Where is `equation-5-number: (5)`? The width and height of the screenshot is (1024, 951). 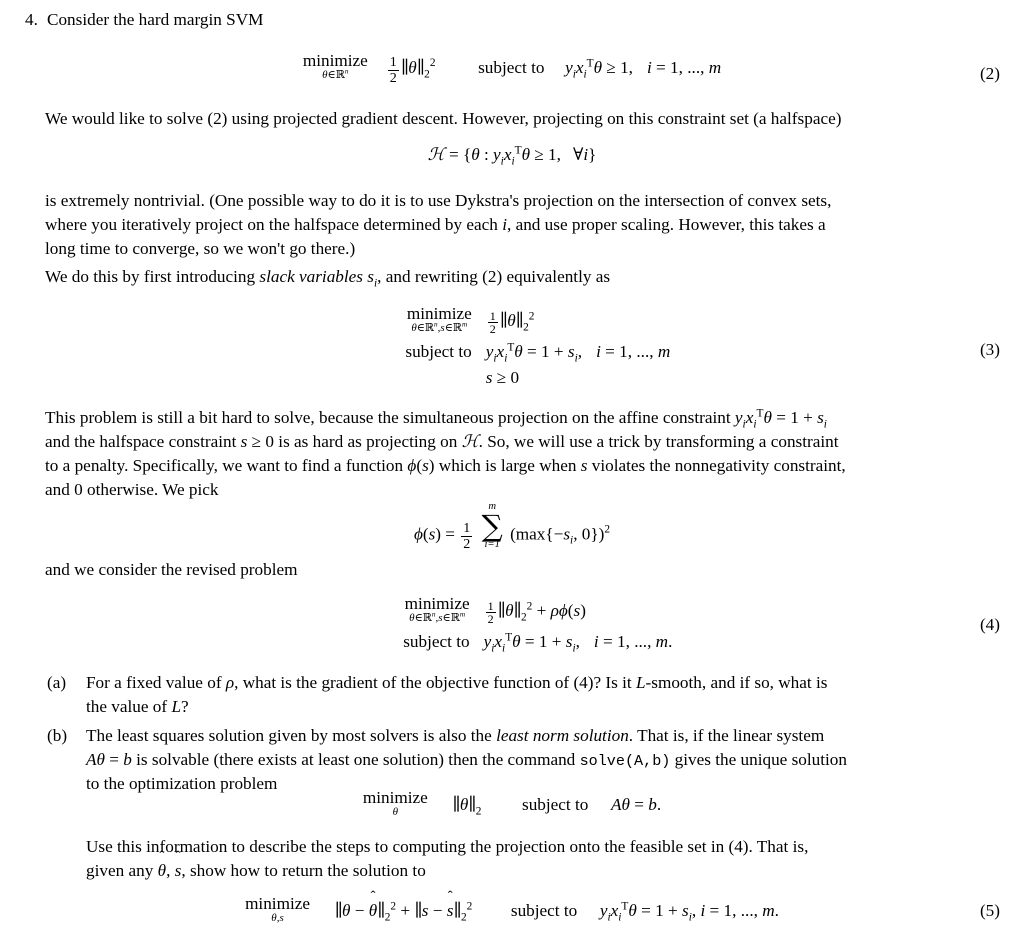 equation-5-number: (5) is located at coordinates (989, 910).